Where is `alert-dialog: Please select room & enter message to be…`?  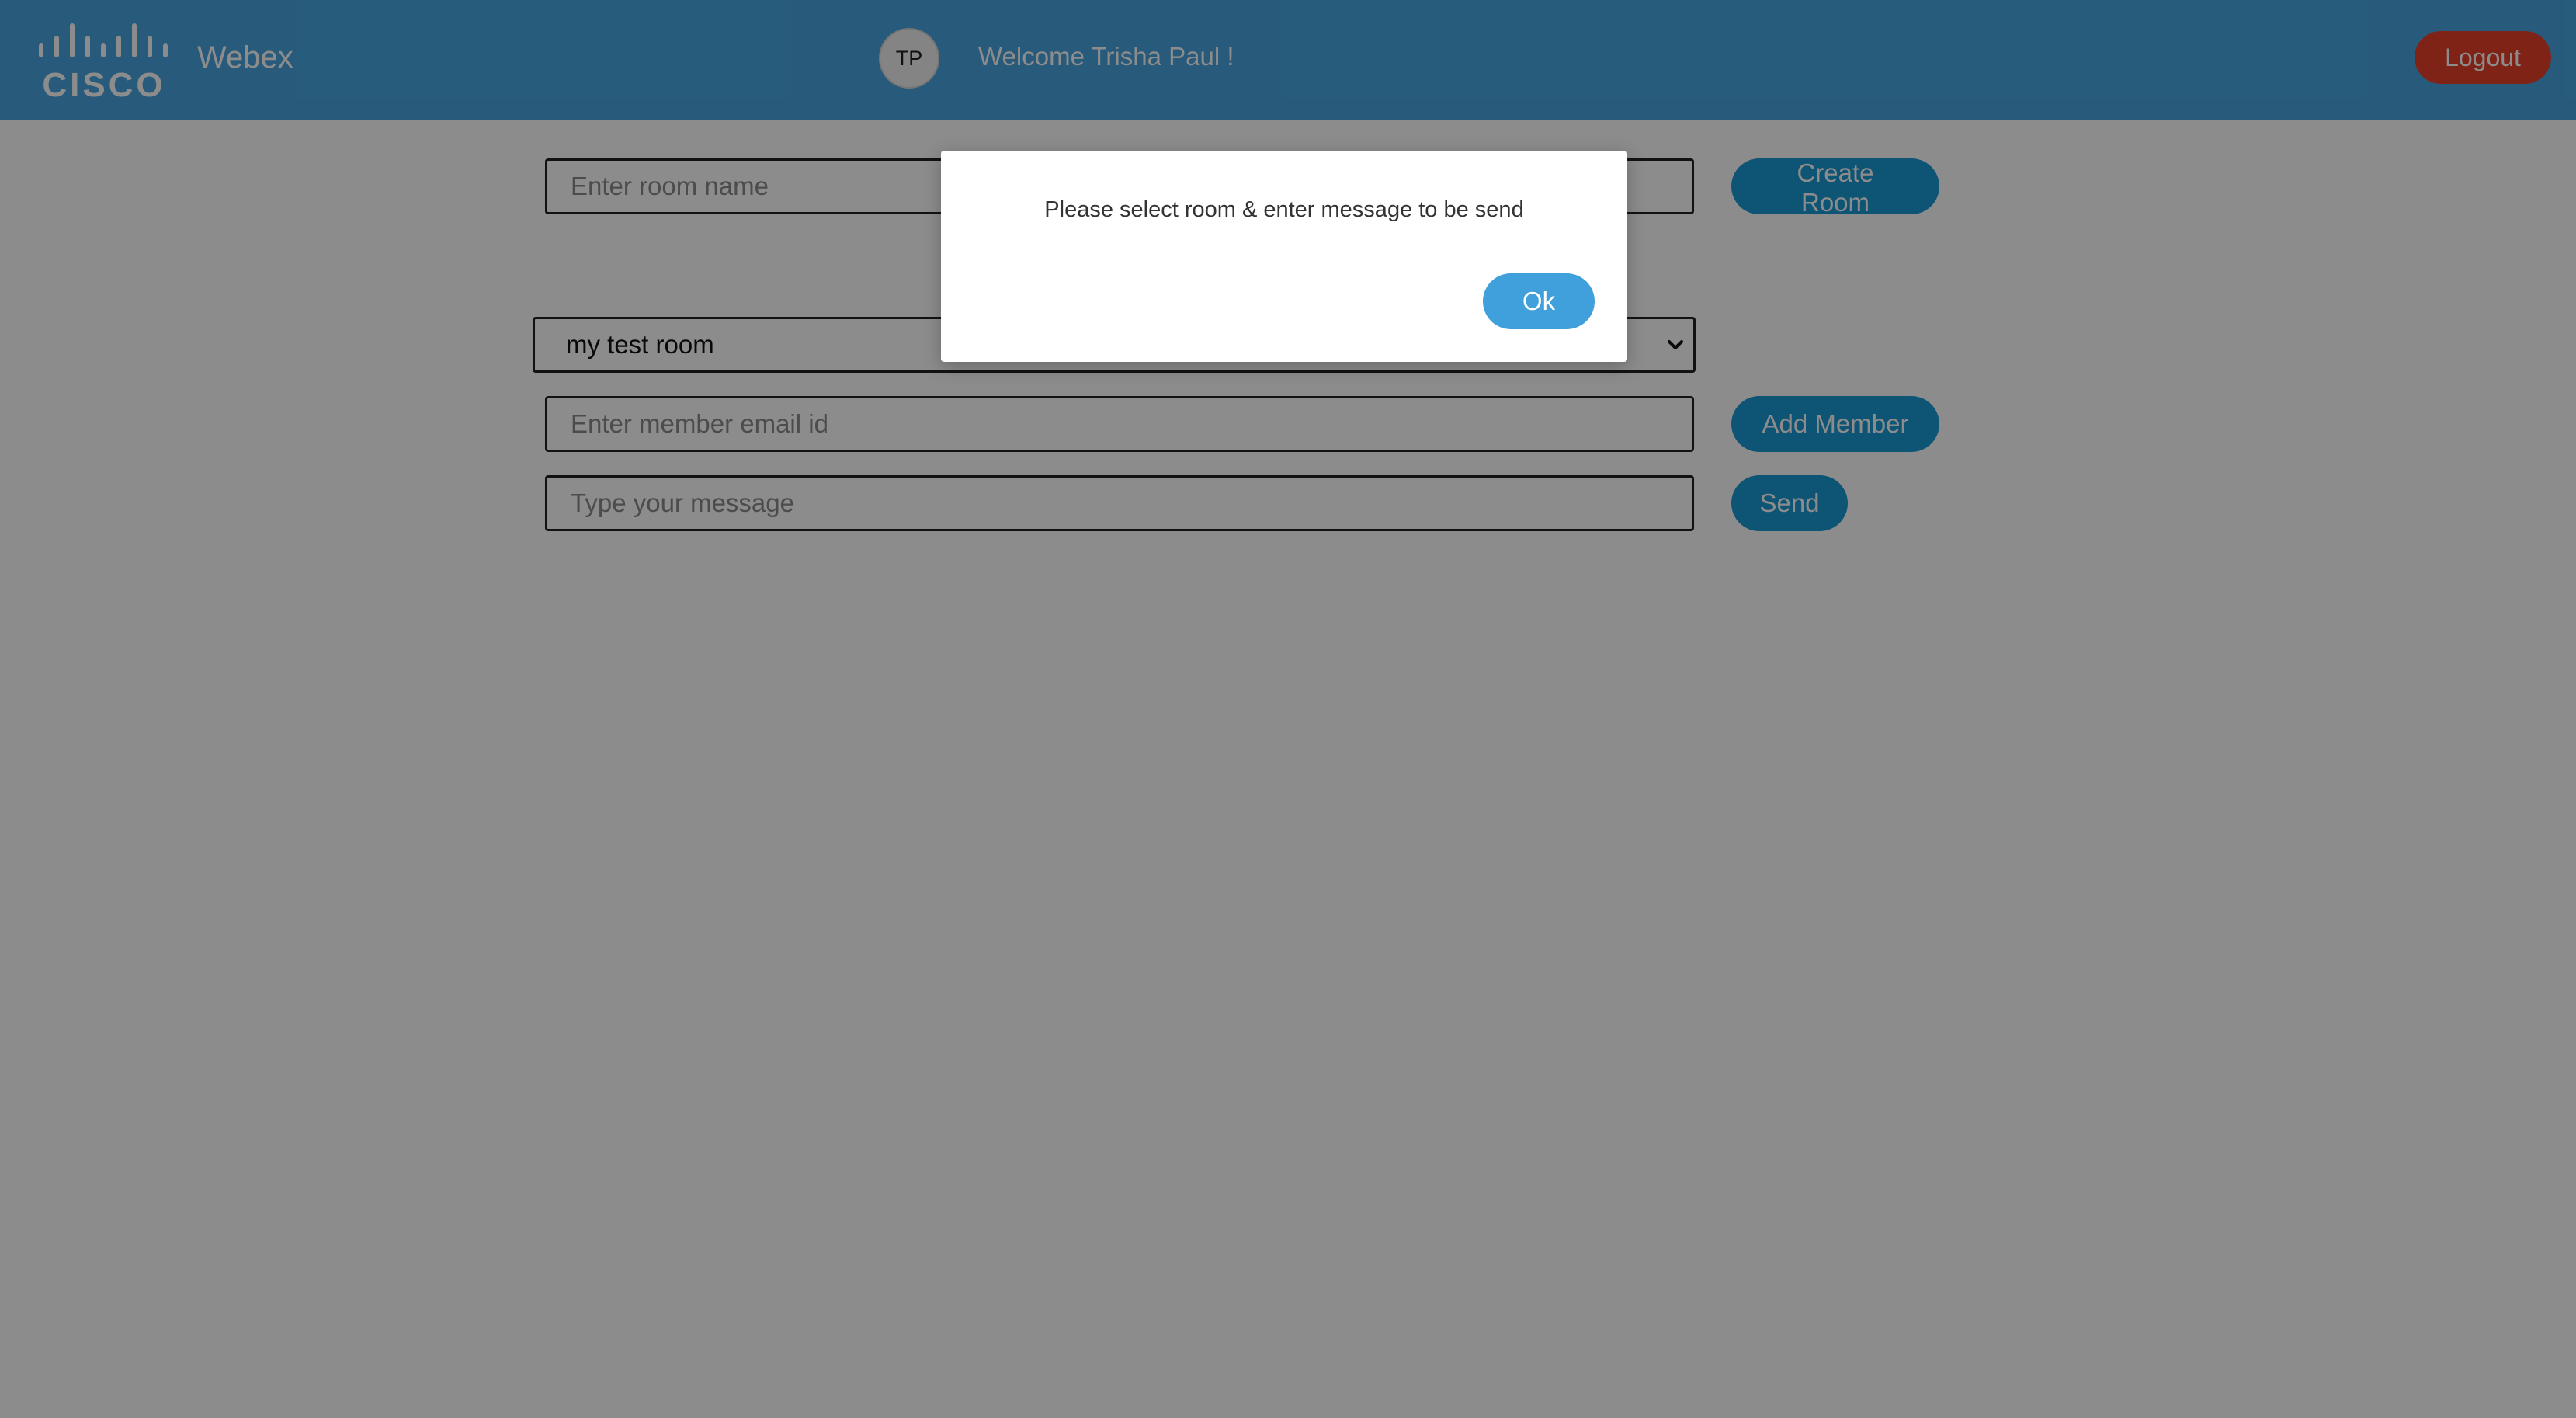
alert-dialog: Please select room & enter message to be… is located at coordinates (1284, 256).